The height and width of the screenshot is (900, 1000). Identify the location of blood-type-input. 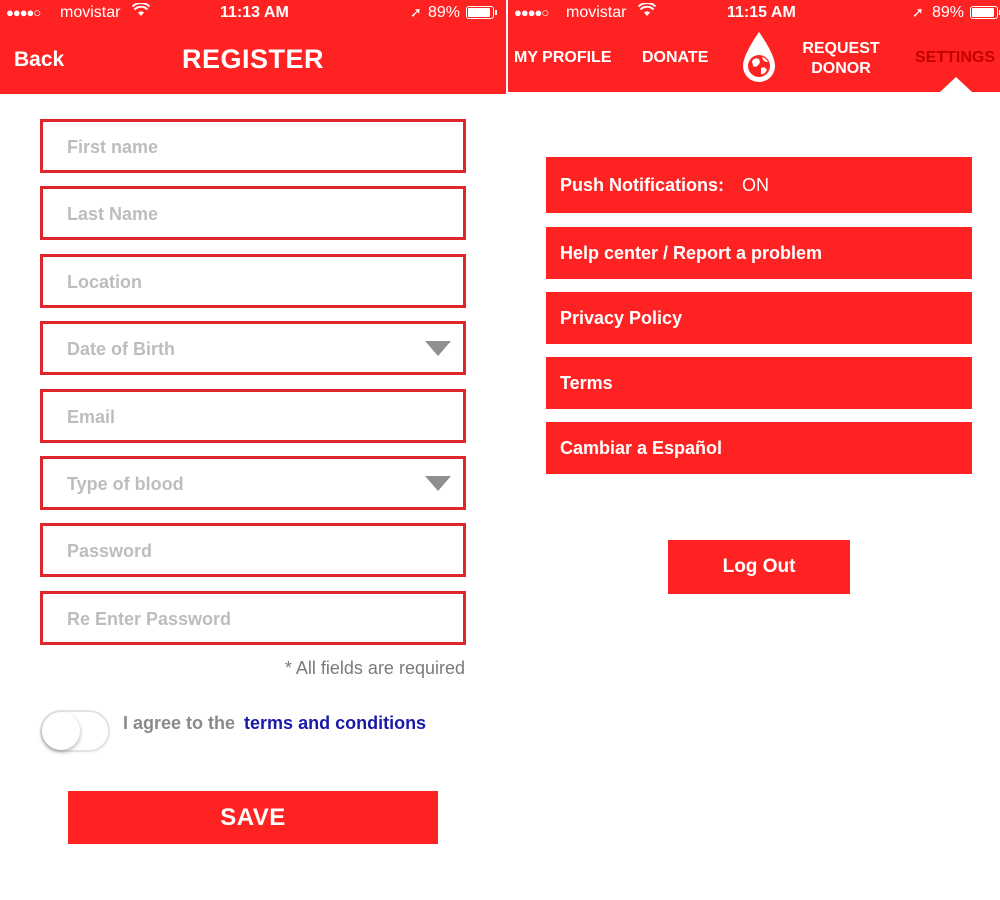
(237, 484).